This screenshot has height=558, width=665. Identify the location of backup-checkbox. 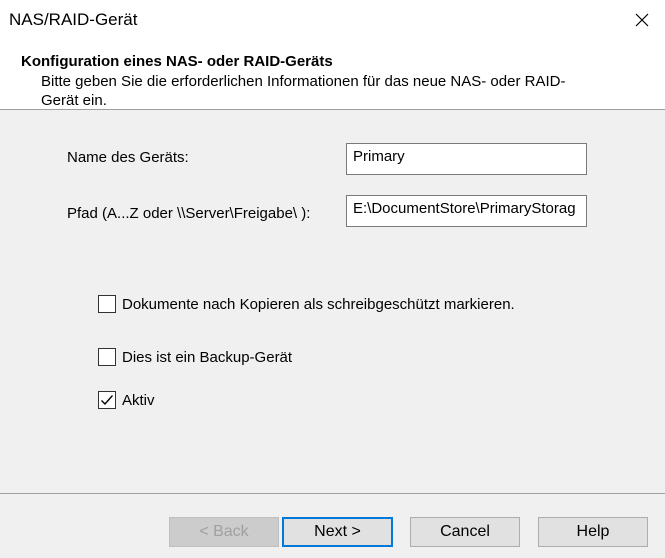
(107, 357).